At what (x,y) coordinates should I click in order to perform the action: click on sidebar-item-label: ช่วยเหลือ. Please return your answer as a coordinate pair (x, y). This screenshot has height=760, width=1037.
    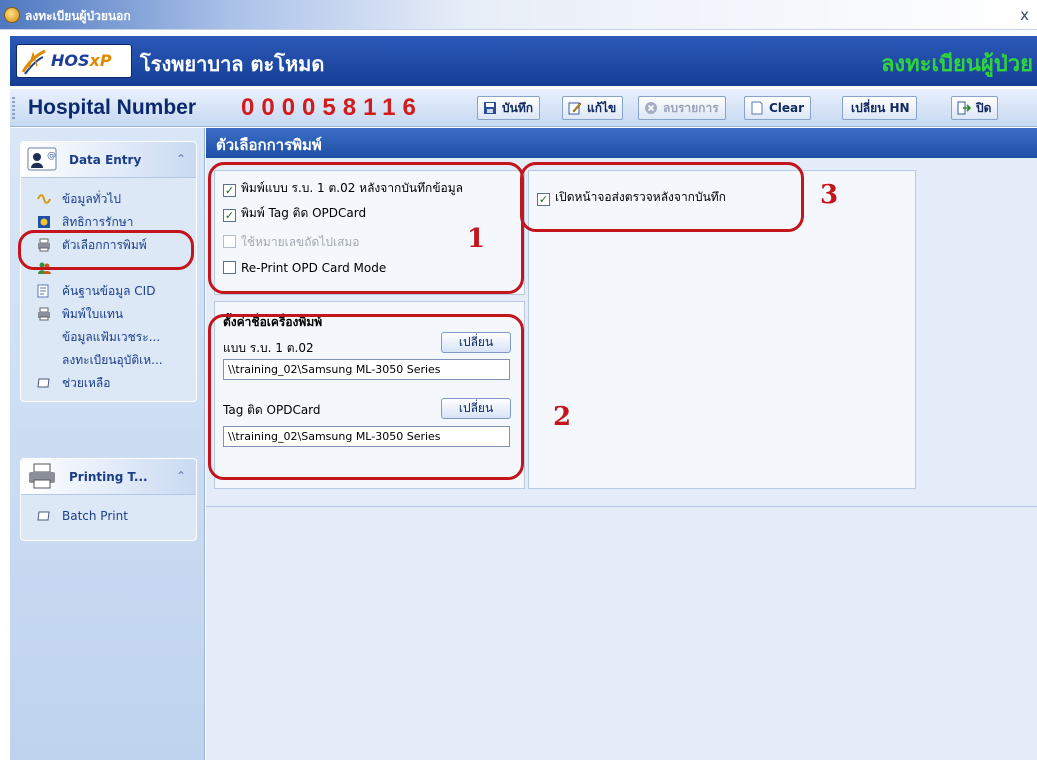
    Looking at the image, I should click on (86, 383).